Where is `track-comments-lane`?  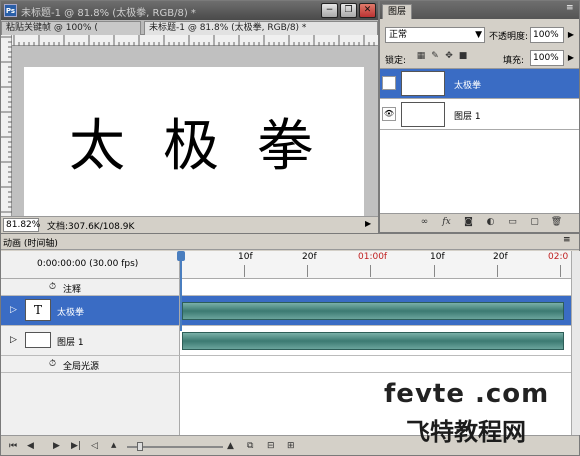 track-comments-lane is located at coordinates (375, 287).